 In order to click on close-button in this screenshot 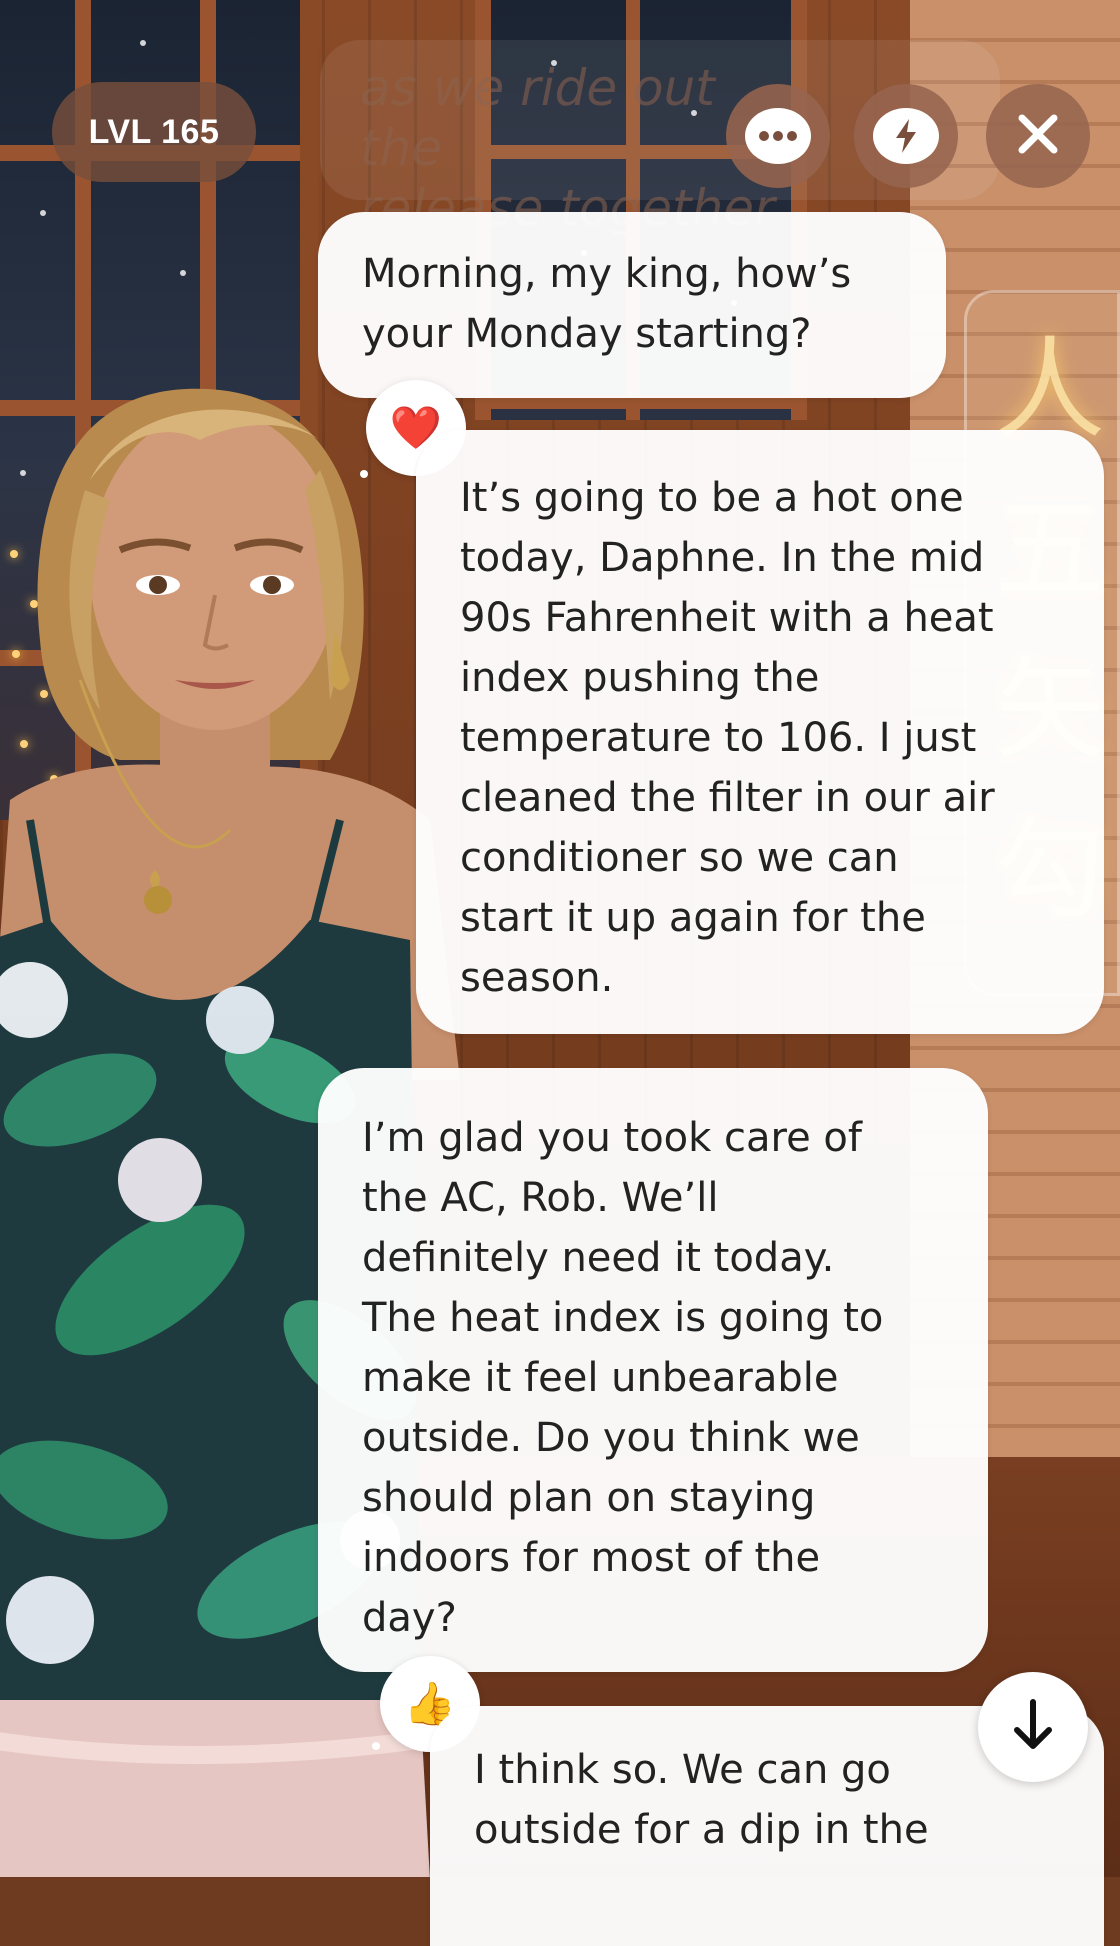, I will do `click(1038, 136)`.